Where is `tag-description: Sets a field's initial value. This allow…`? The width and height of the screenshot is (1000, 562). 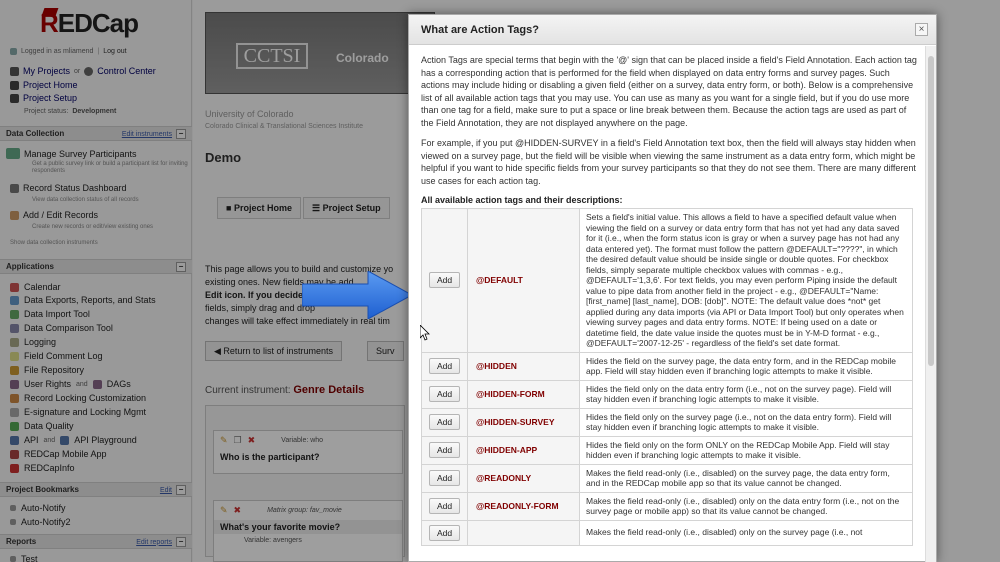
tag-description: Sets a field's initial value. This allow… is located at coordinates (746, 280).